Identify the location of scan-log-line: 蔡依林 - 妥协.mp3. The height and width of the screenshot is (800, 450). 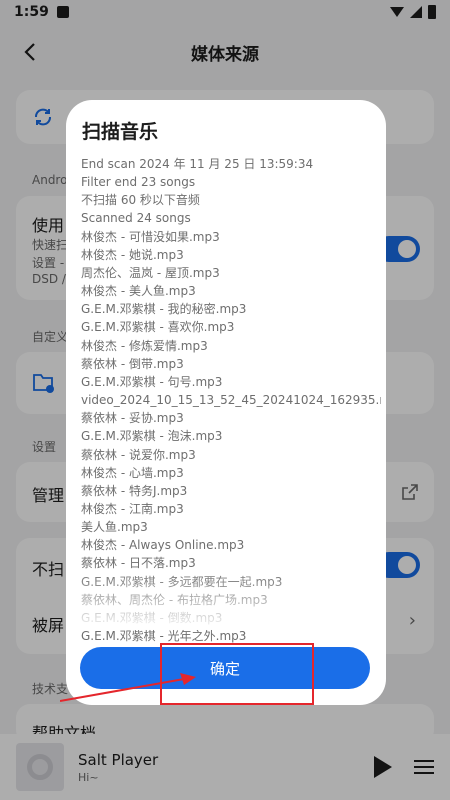
(132, 418).